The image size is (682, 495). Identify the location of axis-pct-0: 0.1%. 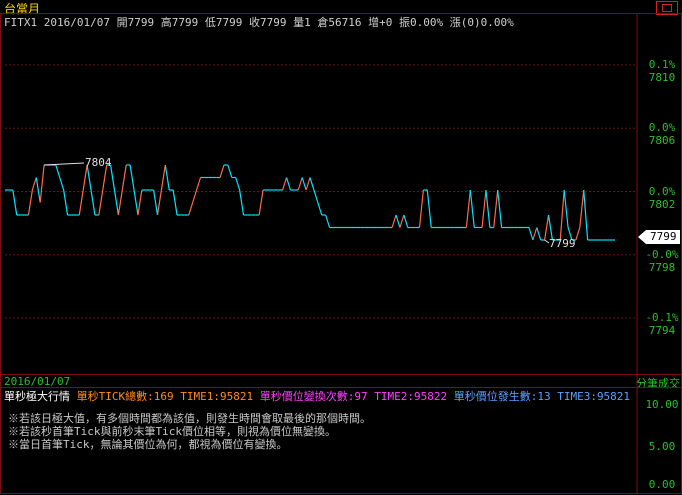
(662, 64).